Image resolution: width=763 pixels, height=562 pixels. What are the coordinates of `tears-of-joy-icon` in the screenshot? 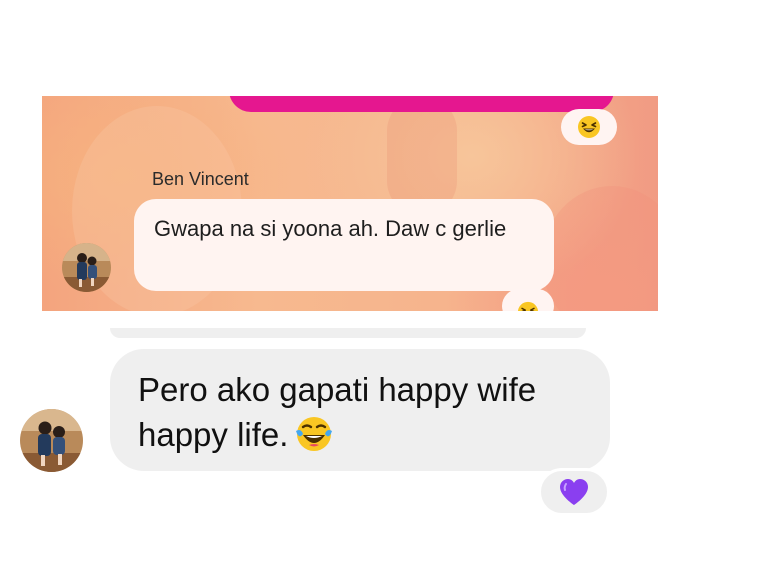 It's located at (314, 439).